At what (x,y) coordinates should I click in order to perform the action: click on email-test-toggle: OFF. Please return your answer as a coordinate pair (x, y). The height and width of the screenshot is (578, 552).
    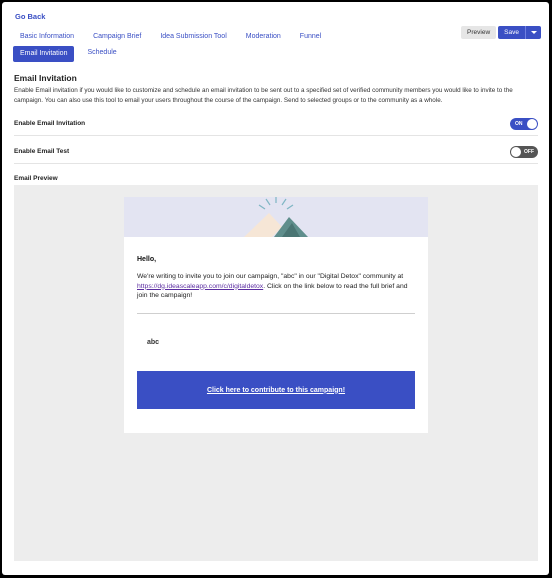
    Looking at the image, I should click on (524, 152).